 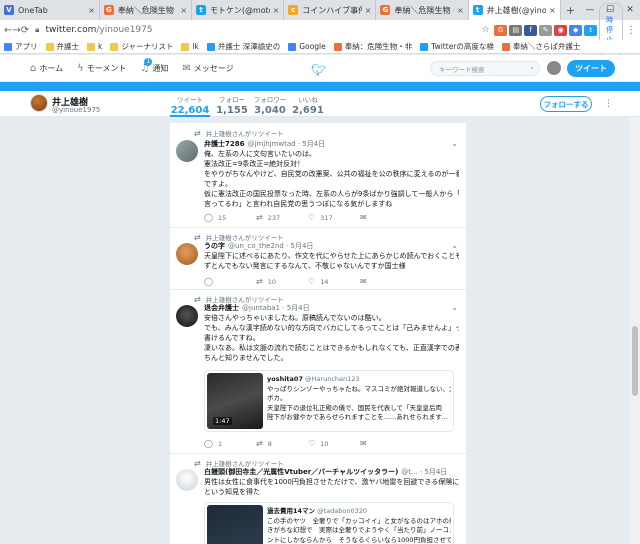 What do you see at coordinates (576, 30) in the screenshot?
I see `extension-icon: ◆` at bounding box center [576, 30].